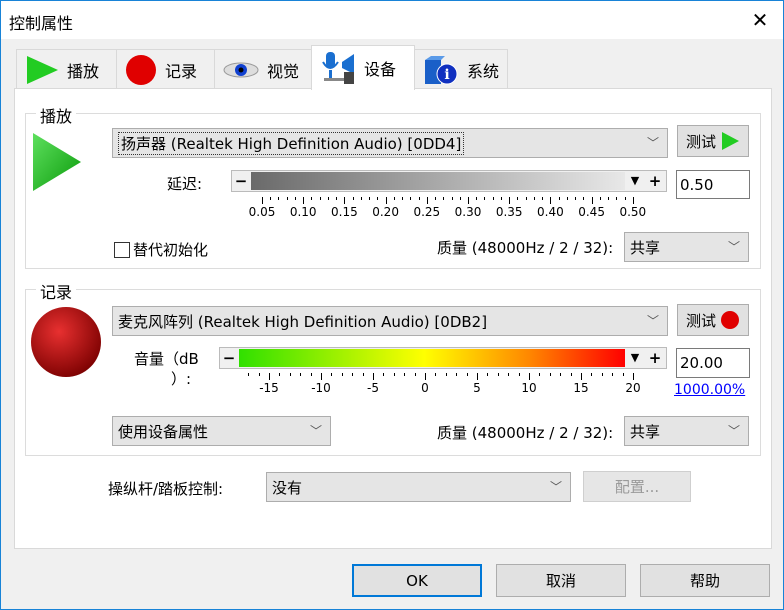  What do you see at coordinates (283, 71) in the screenshot?
I see `tab-label: 视觉` at bounding box center [283, 71].